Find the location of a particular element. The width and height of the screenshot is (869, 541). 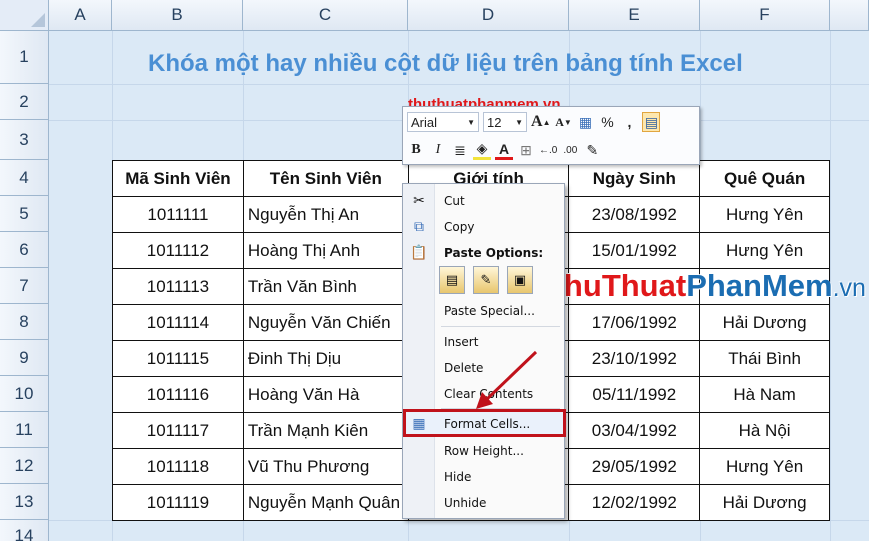

annotation-arrow-icon is located at coordinates (511, 376).